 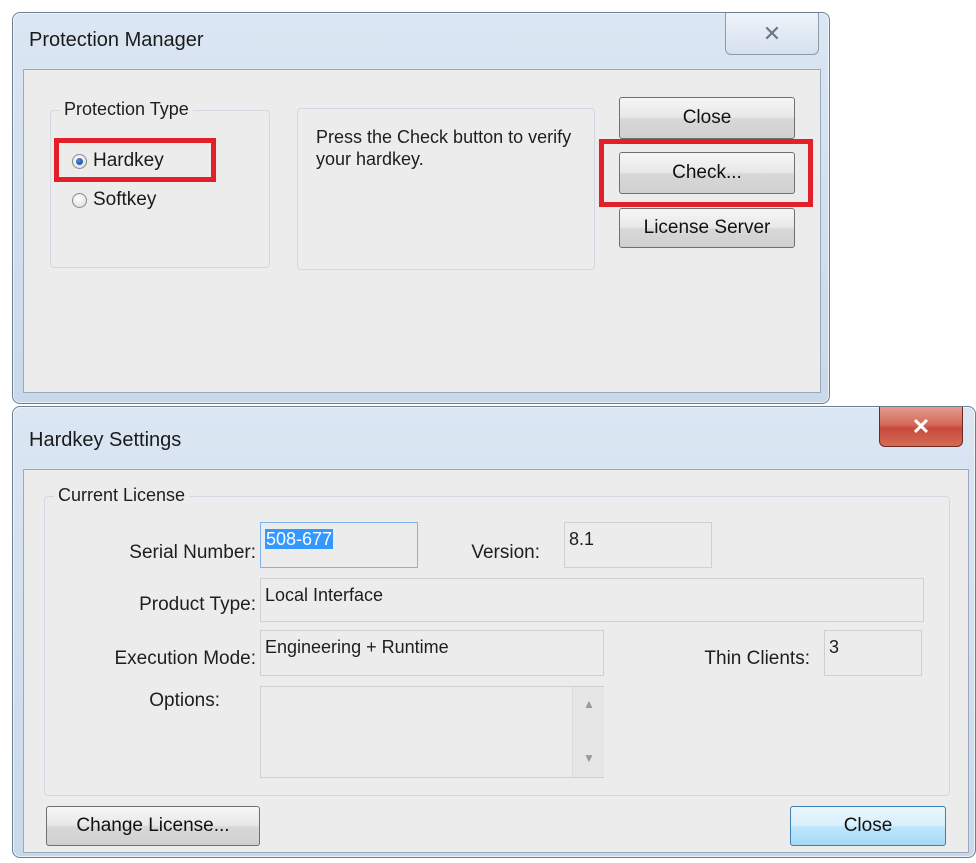 I want to click on options-scrollbar: ▲ ▼, so click(x=588, y=732).